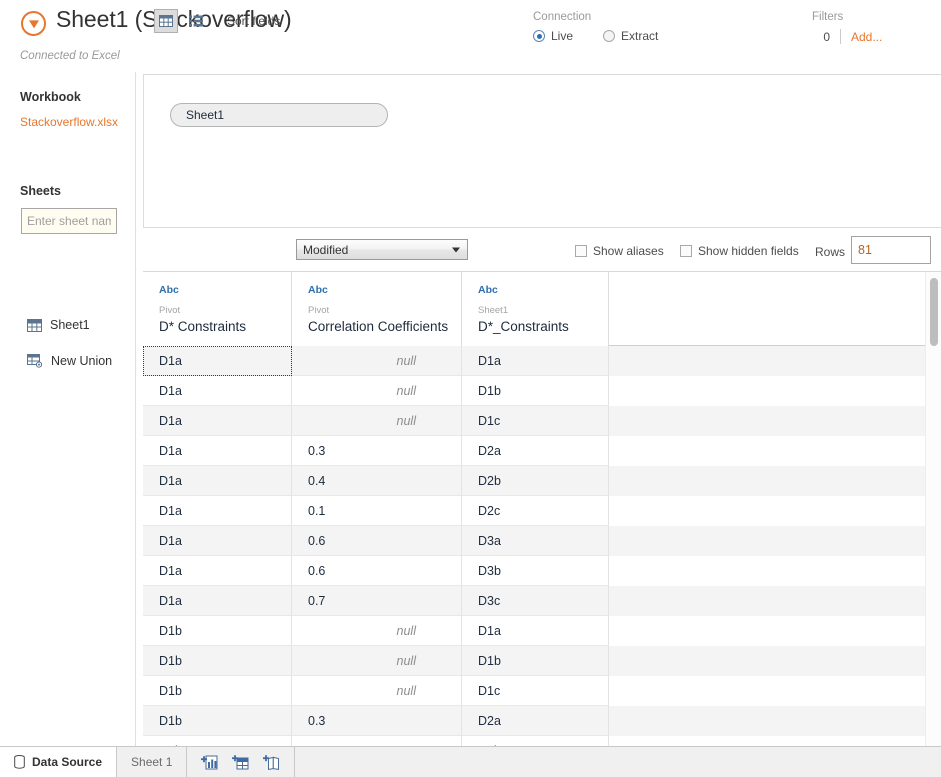 The image size is (941, 777). Describe the element at coordinates (35, 361) in the screenshot. I see `union-icon` at that location.